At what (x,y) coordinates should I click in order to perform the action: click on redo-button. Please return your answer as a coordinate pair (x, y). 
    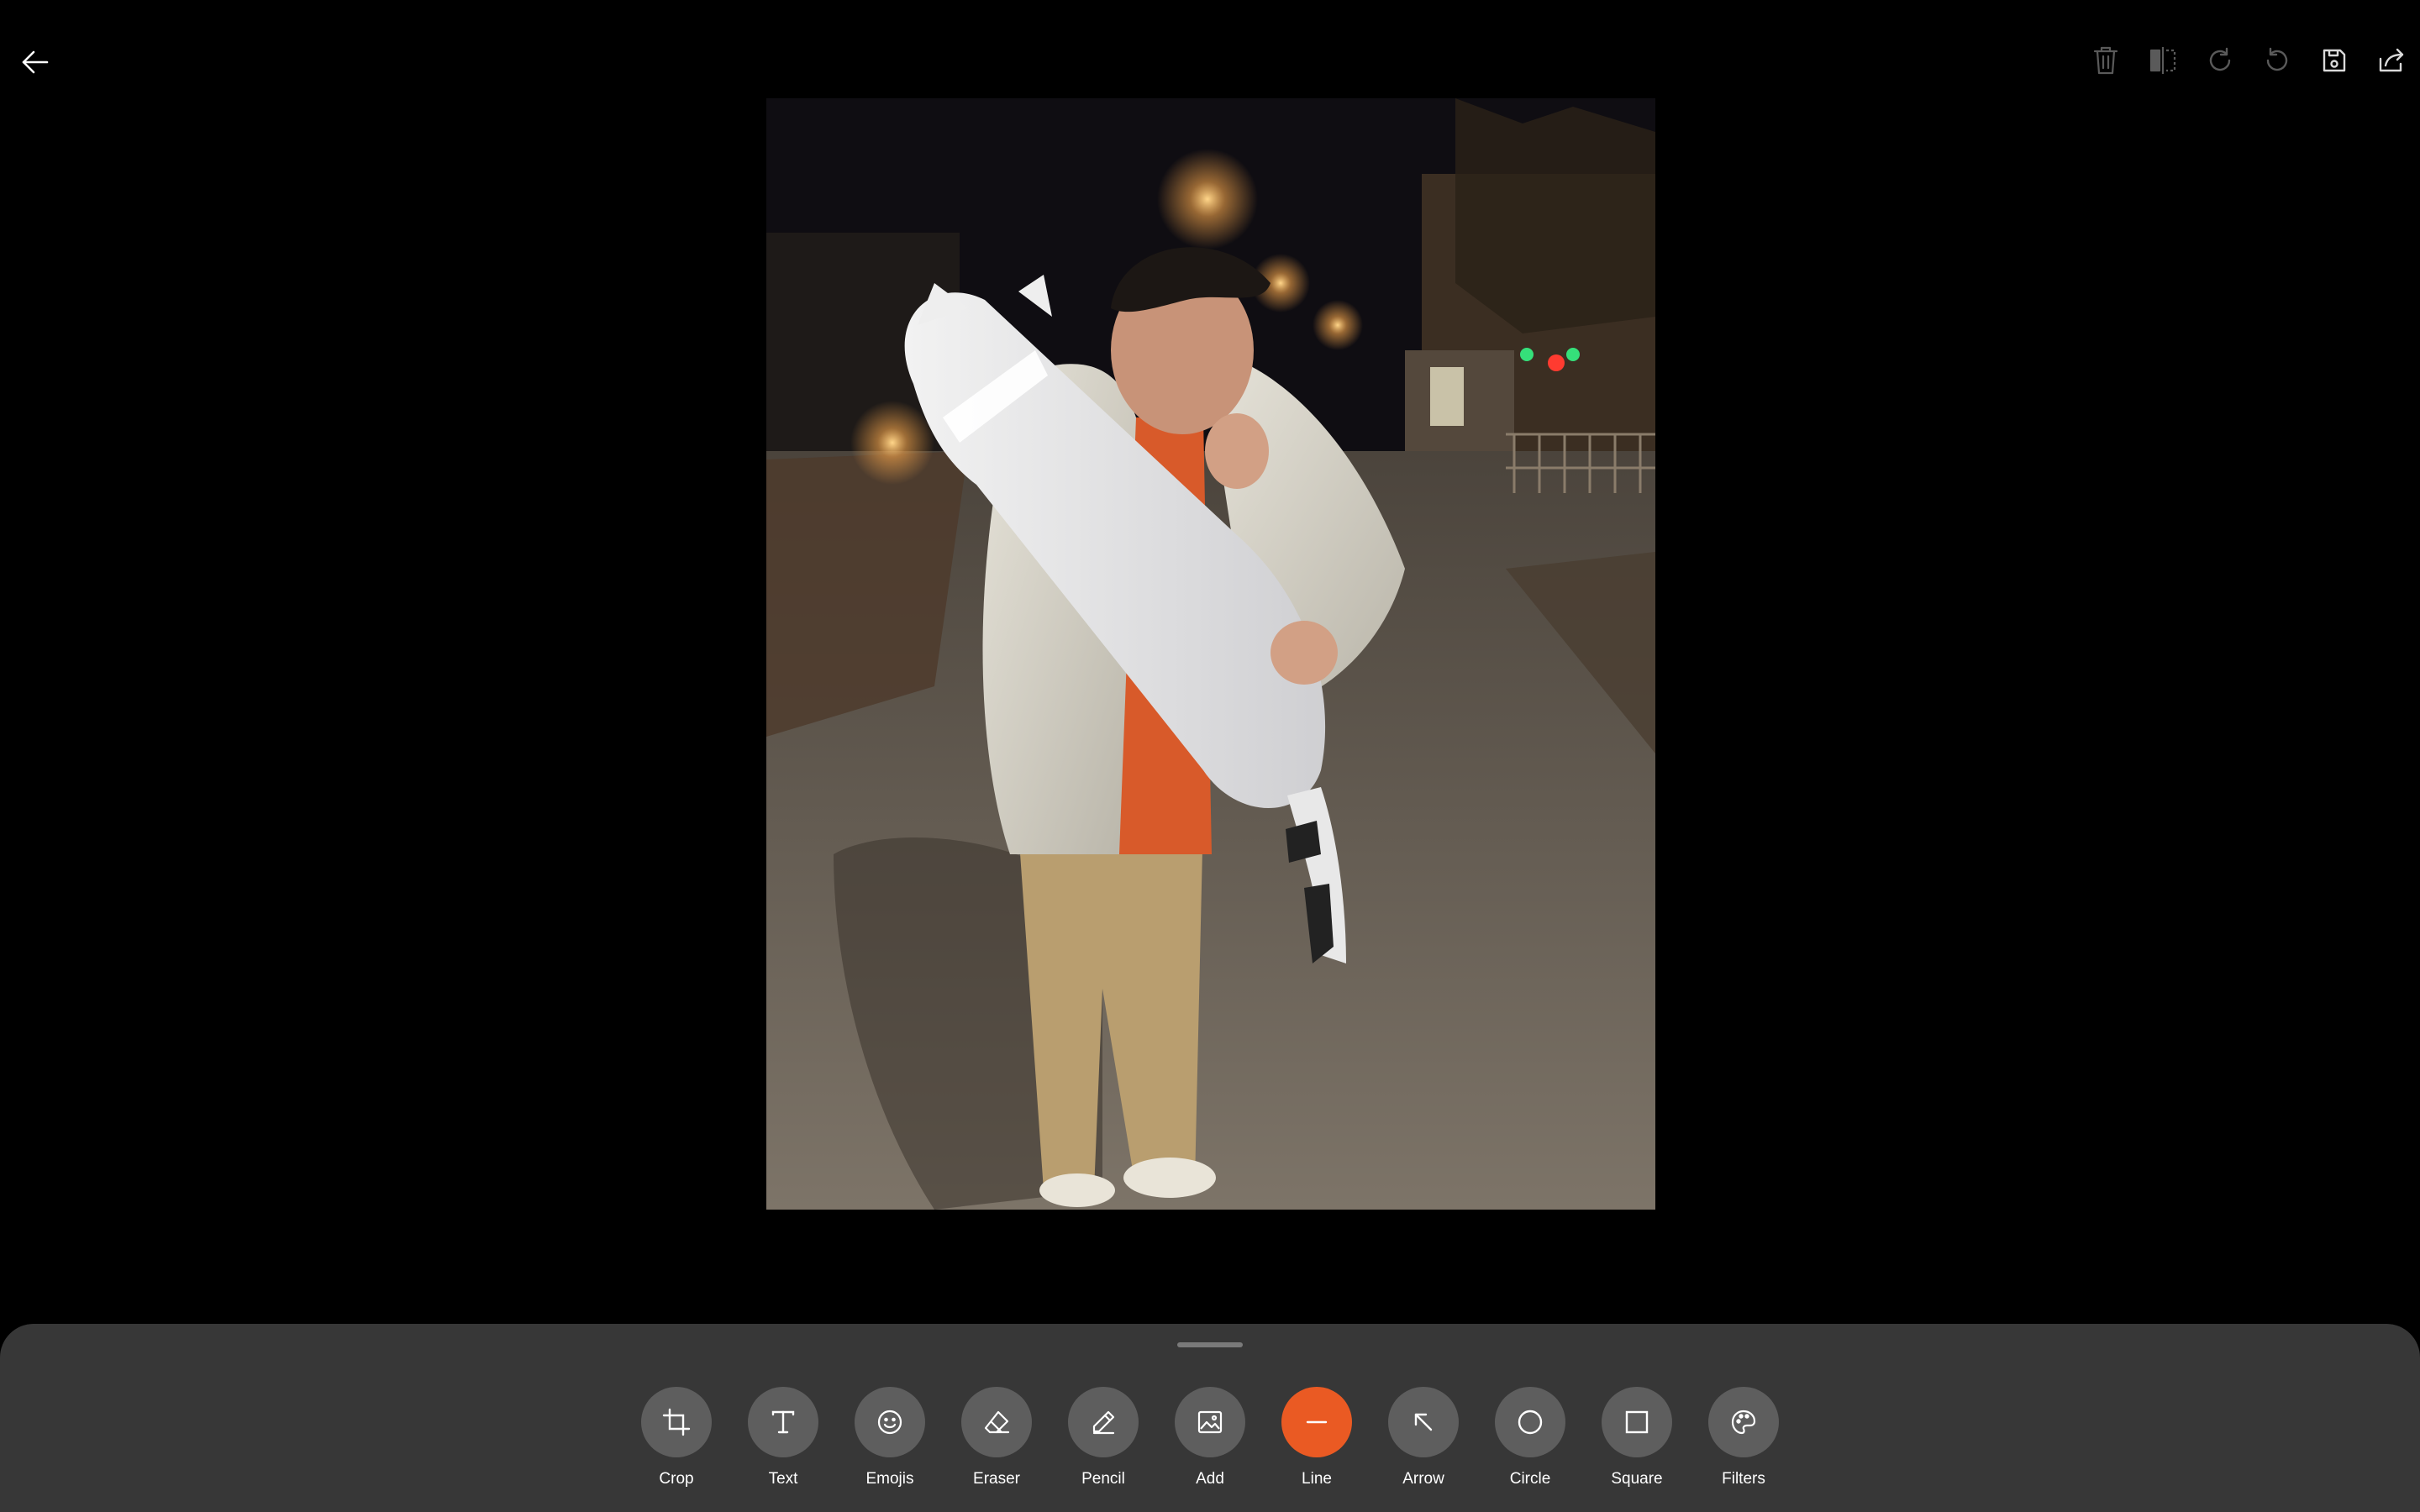
    Looking at the image, I should click on (2220, 60).